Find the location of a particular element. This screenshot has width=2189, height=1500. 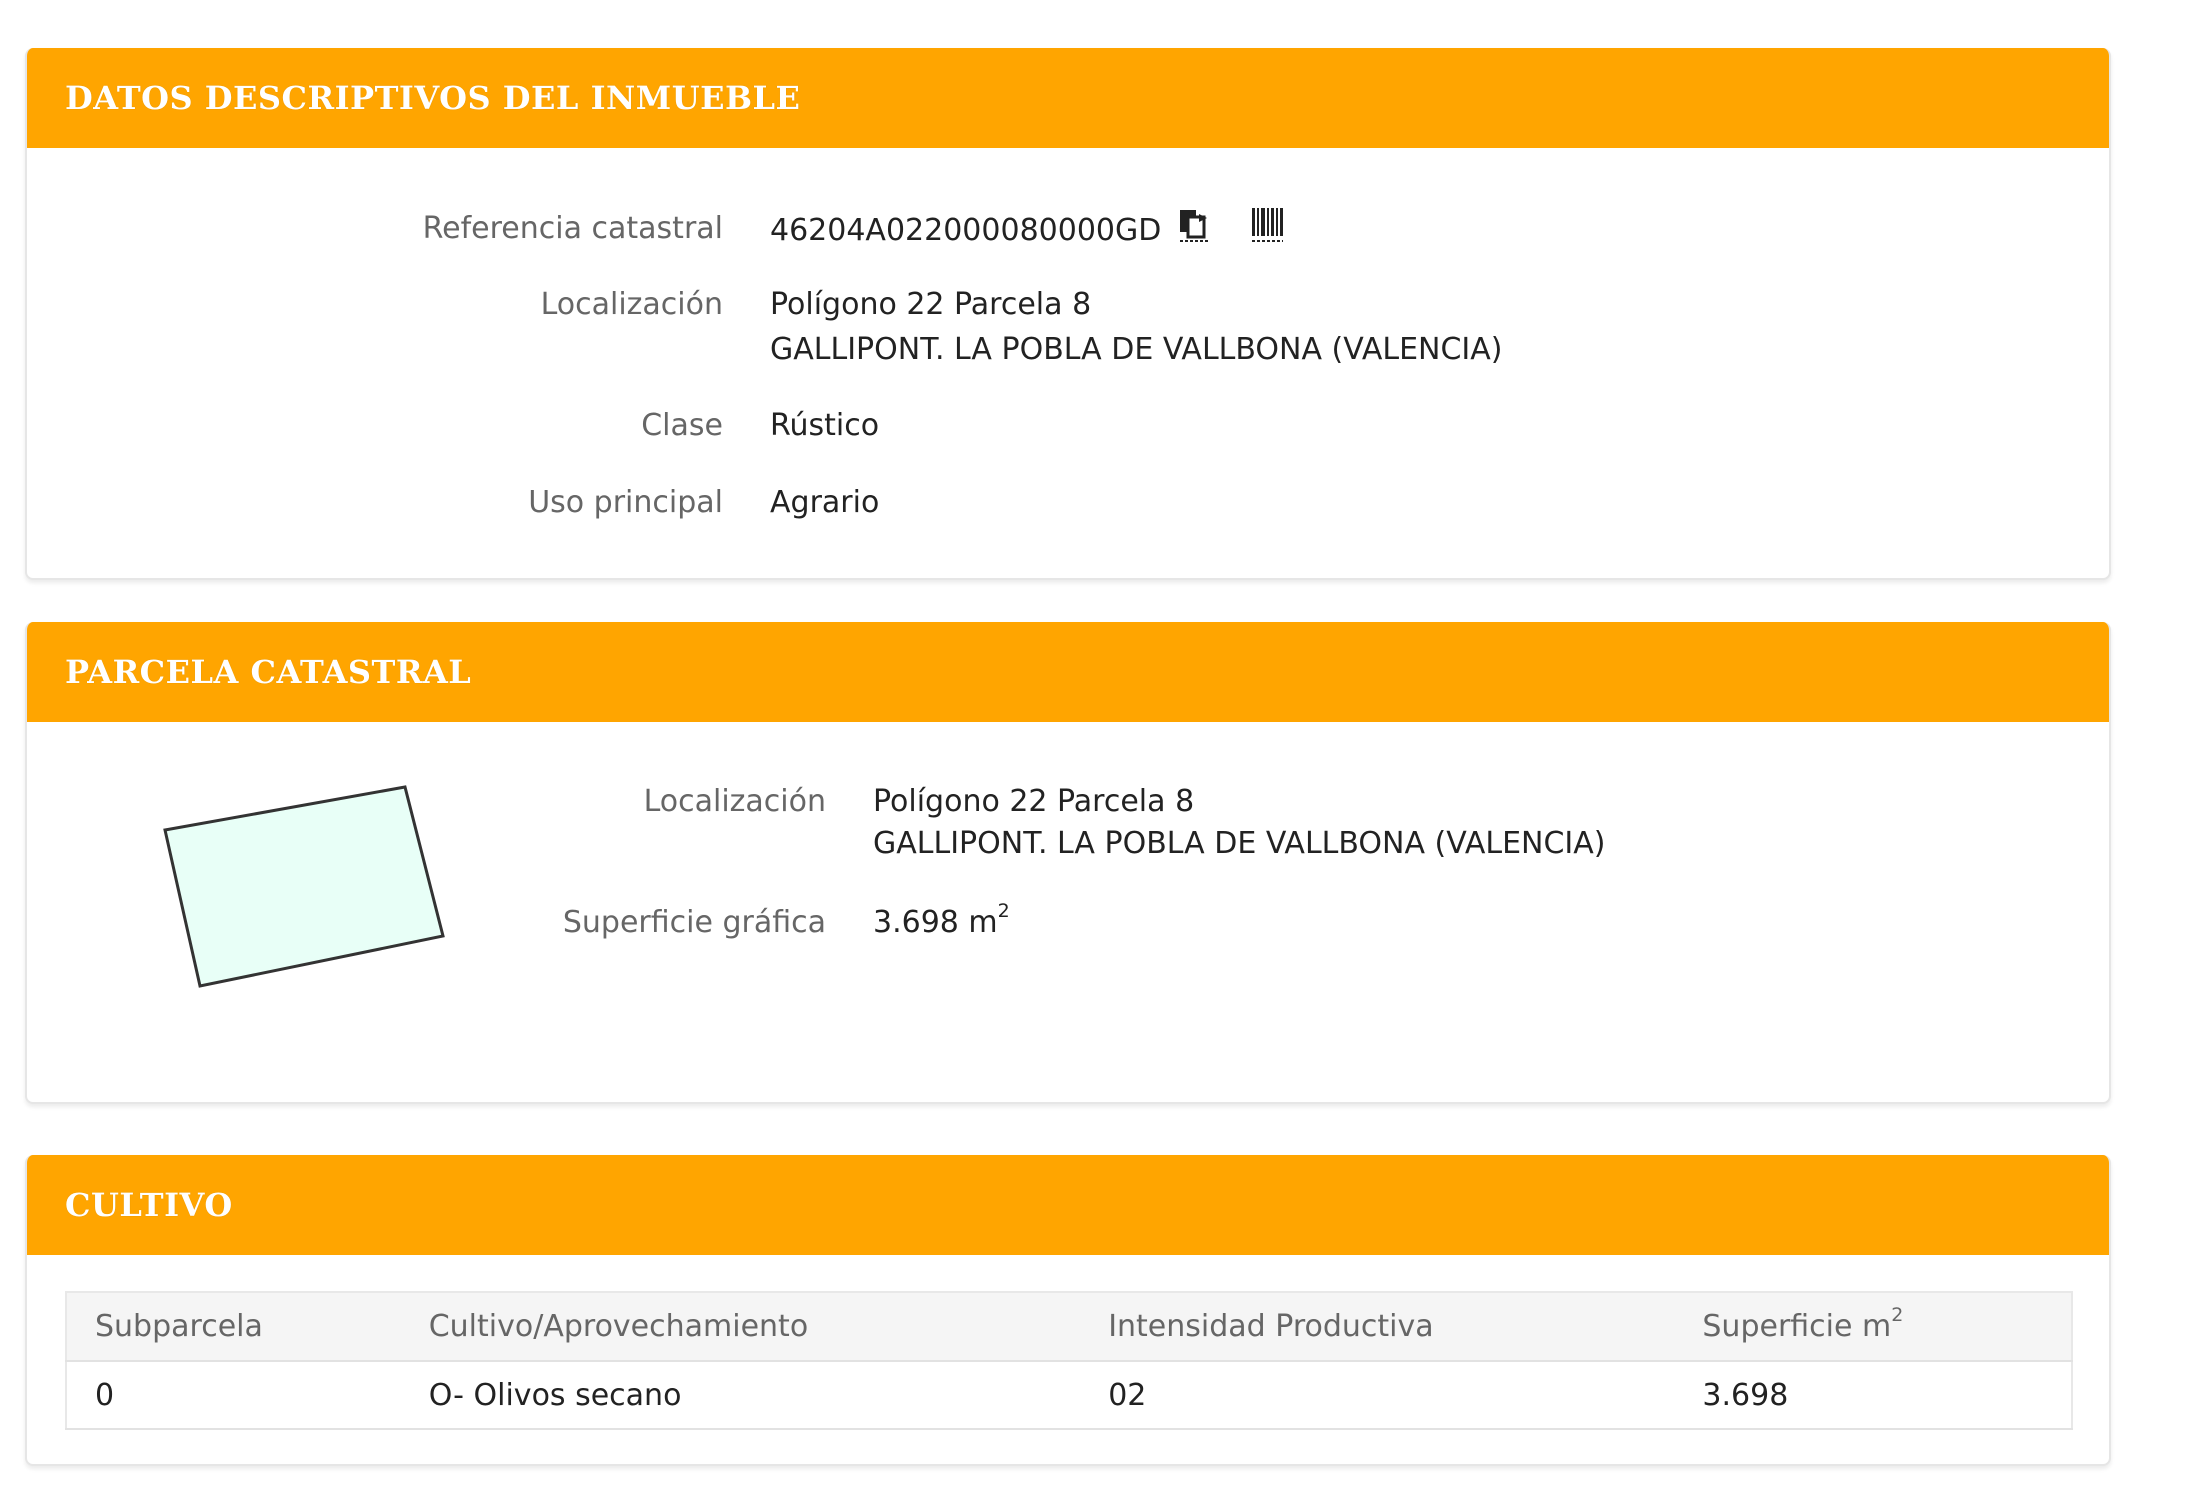

header-superficie: Superficie m2 is located at coordinates (1873, 1326).